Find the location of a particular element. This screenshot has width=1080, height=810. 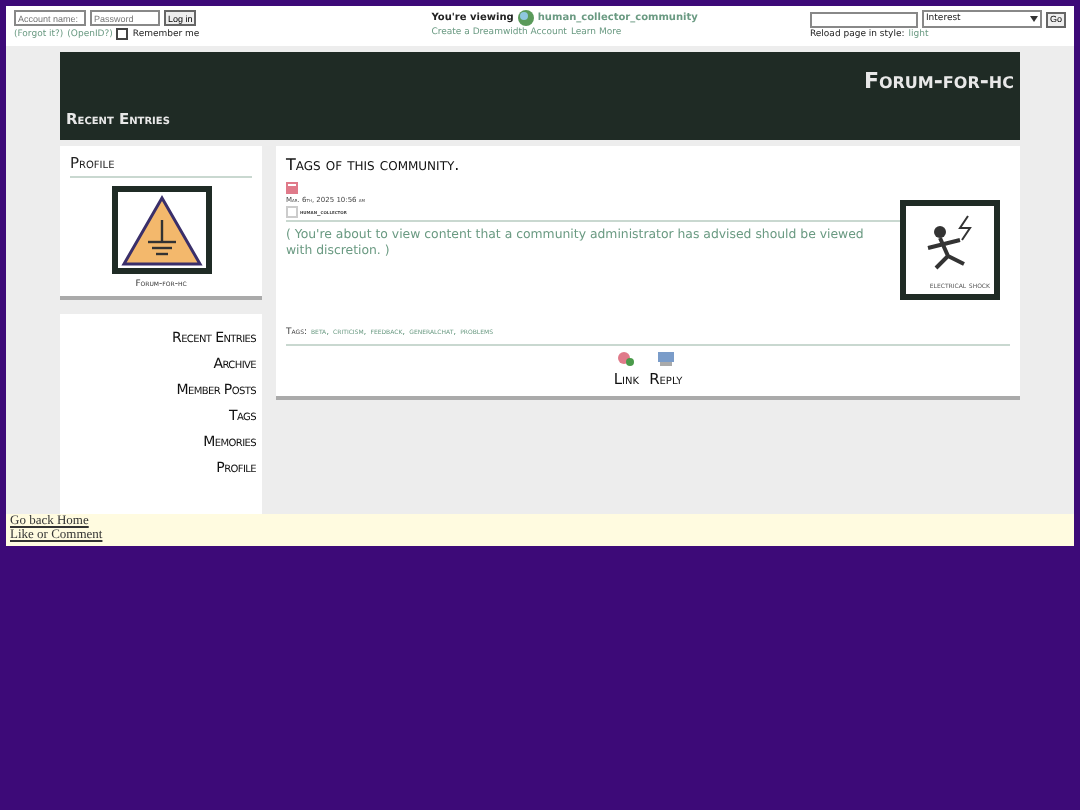

entry-title: Tags of this community. is located at coordinates (374, 165).